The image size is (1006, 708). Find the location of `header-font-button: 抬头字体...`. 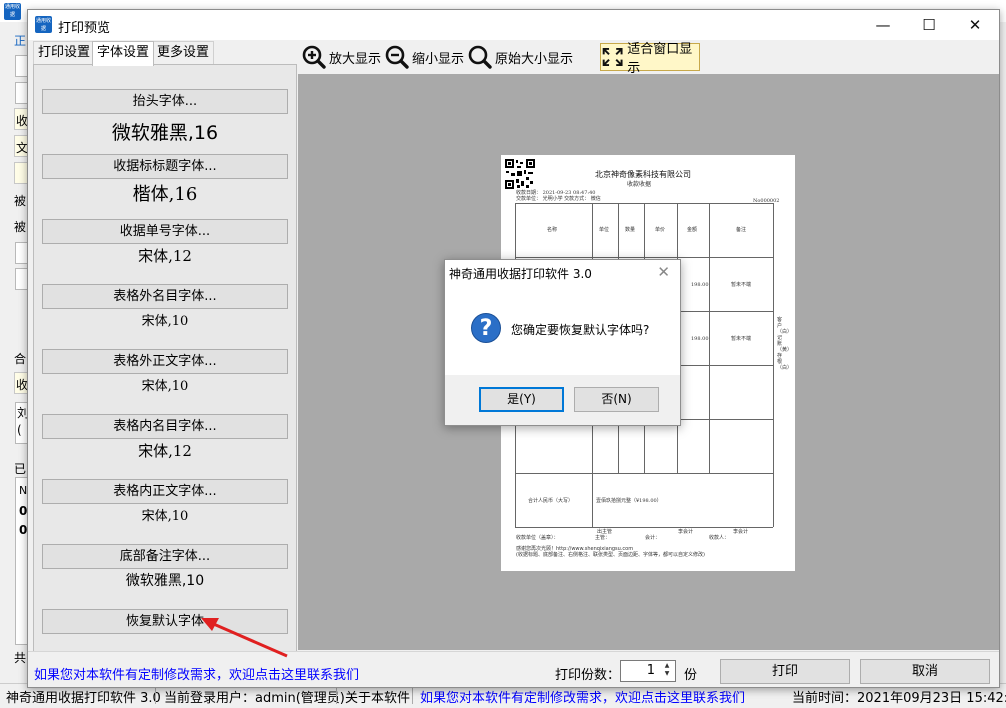

header-font-button: 抬头字体... is located at coordinates (165, 101).